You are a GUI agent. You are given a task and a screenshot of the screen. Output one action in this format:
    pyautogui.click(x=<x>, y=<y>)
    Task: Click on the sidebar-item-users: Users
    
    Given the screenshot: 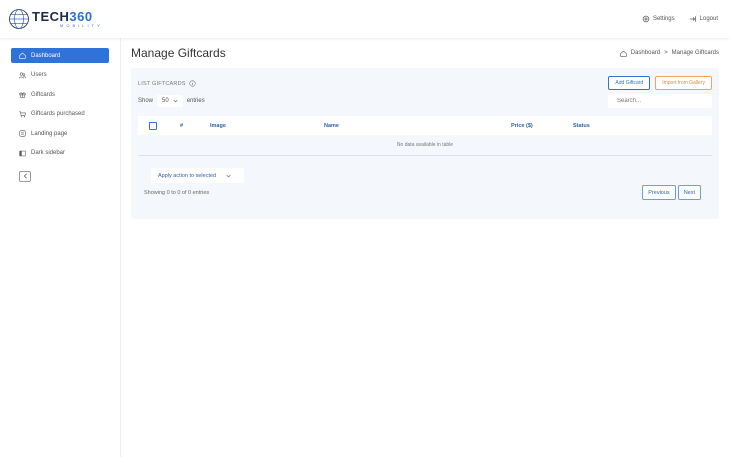 What is the action you would take?
    pyautogui.click(x=60, y=75)
    